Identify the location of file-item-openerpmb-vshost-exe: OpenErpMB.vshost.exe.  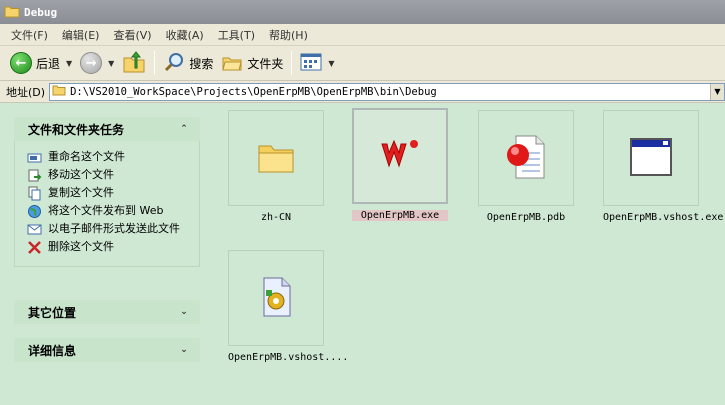
(663, 166).